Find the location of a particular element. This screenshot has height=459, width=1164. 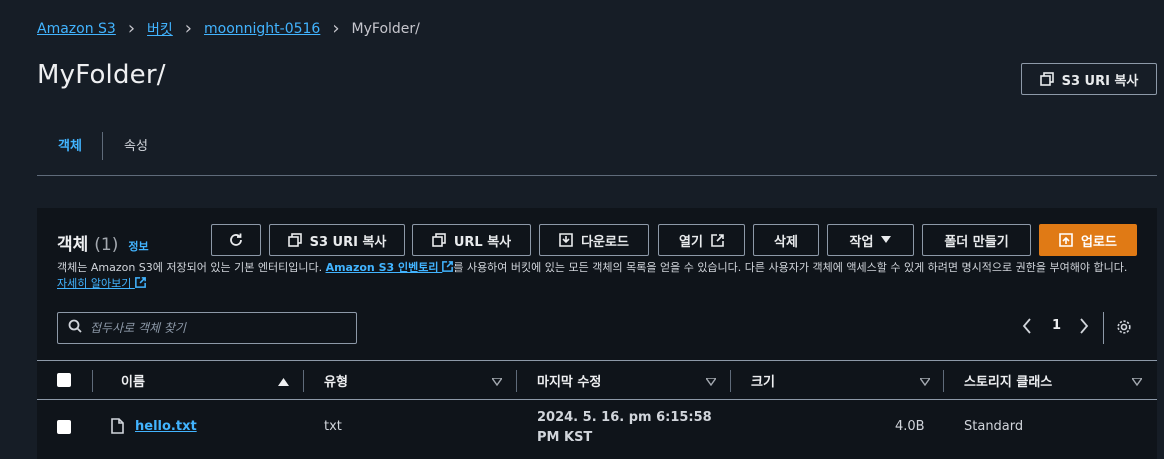

next-page-button is located at coordinates (1084, 326).